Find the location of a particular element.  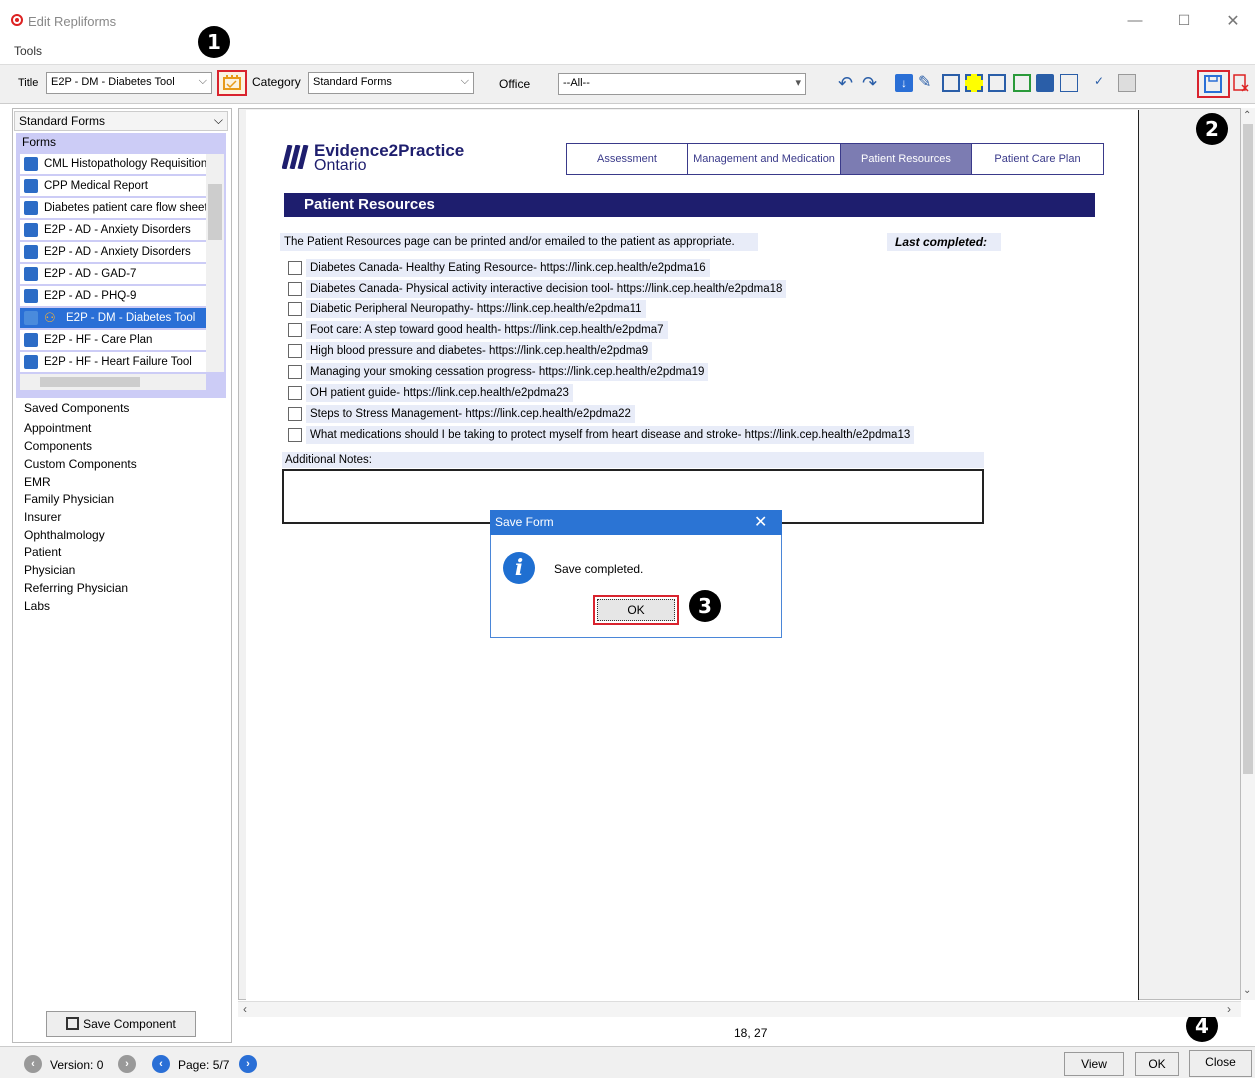

forms-vscrollbar is located at coordinates (215, 263).